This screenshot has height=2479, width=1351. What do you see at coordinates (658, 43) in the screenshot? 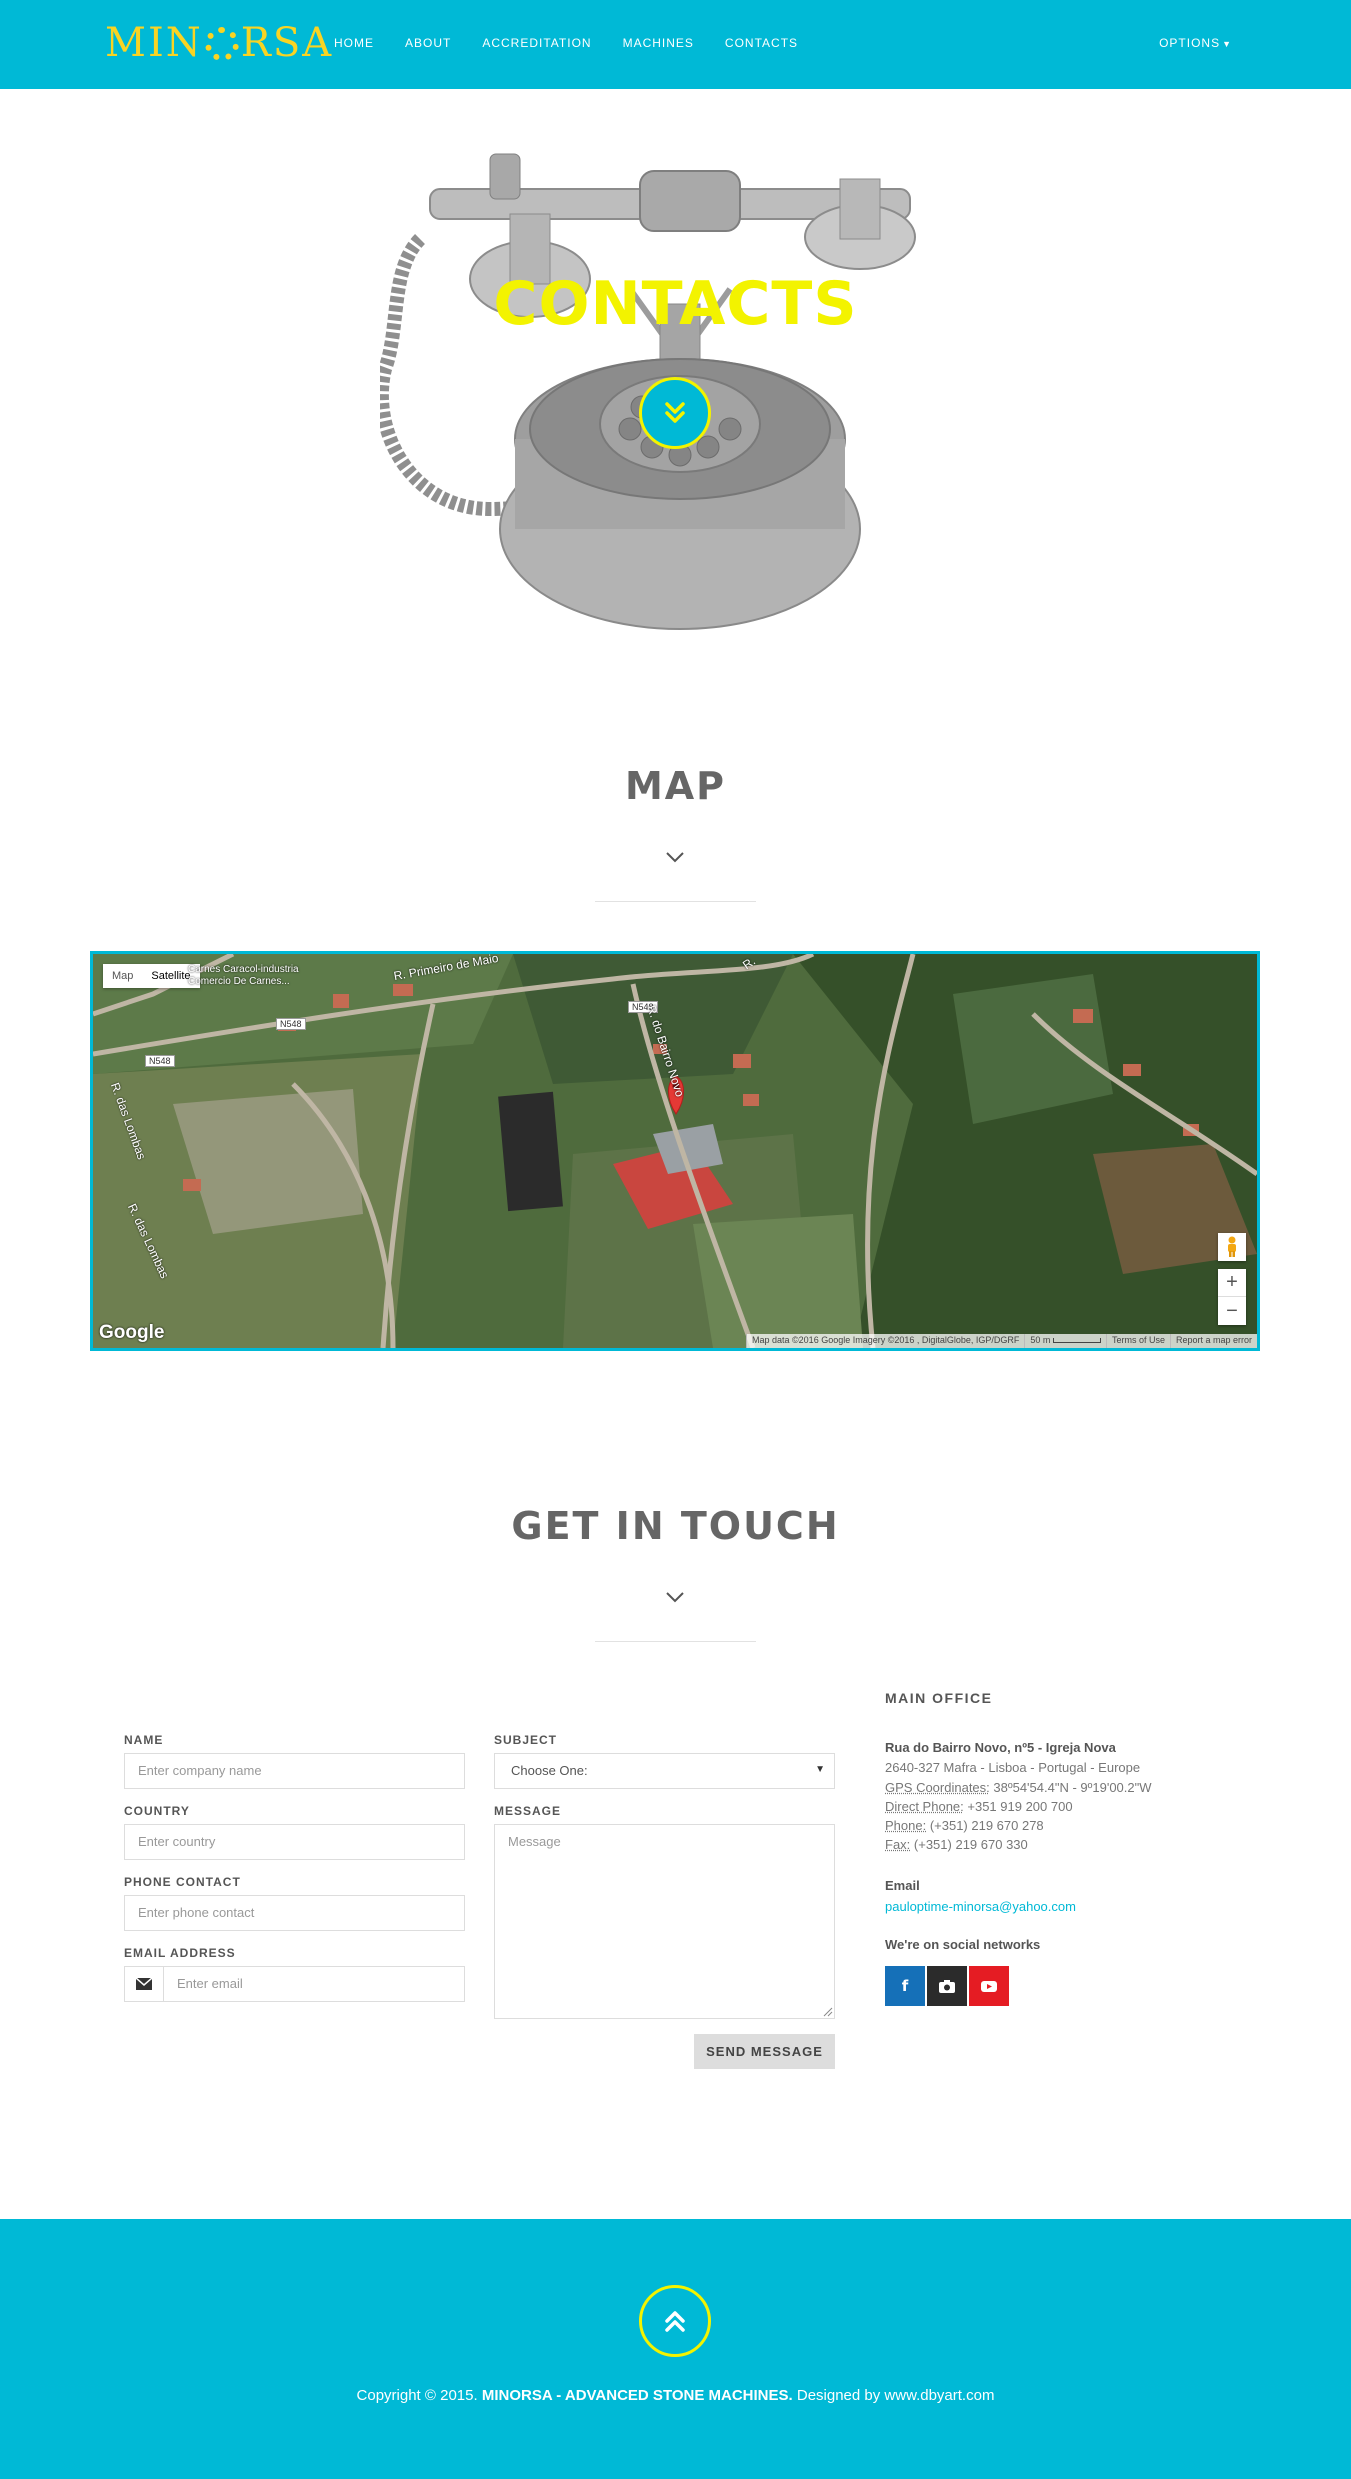
I see `nav-machines: MACHINES` at bounding box center [658, 43].